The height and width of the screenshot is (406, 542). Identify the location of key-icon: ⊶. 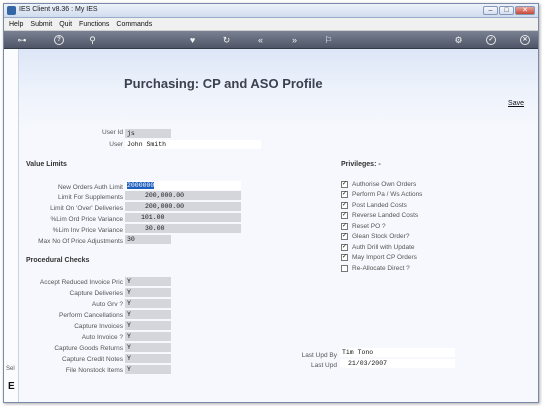
(22, 40).